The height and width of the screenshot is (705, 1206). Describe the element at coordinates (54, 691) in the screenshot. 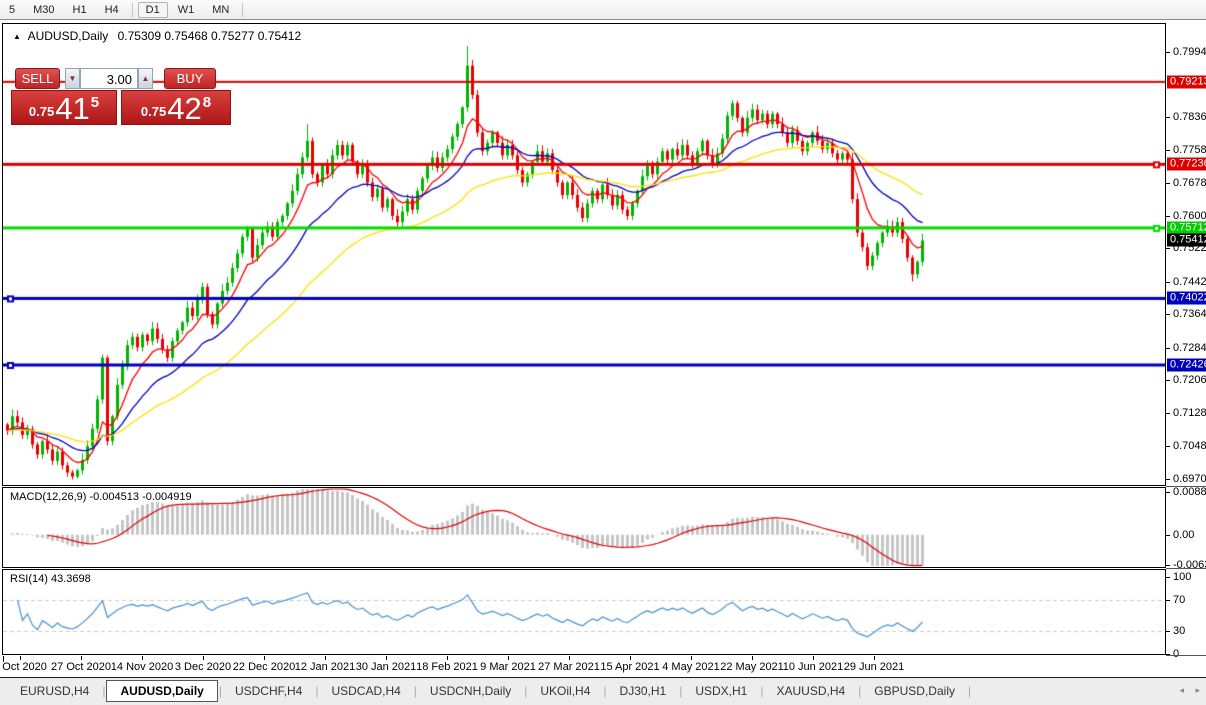

I see `symbol-tab-eurusd-h4: EURUSD,H4` at that location.